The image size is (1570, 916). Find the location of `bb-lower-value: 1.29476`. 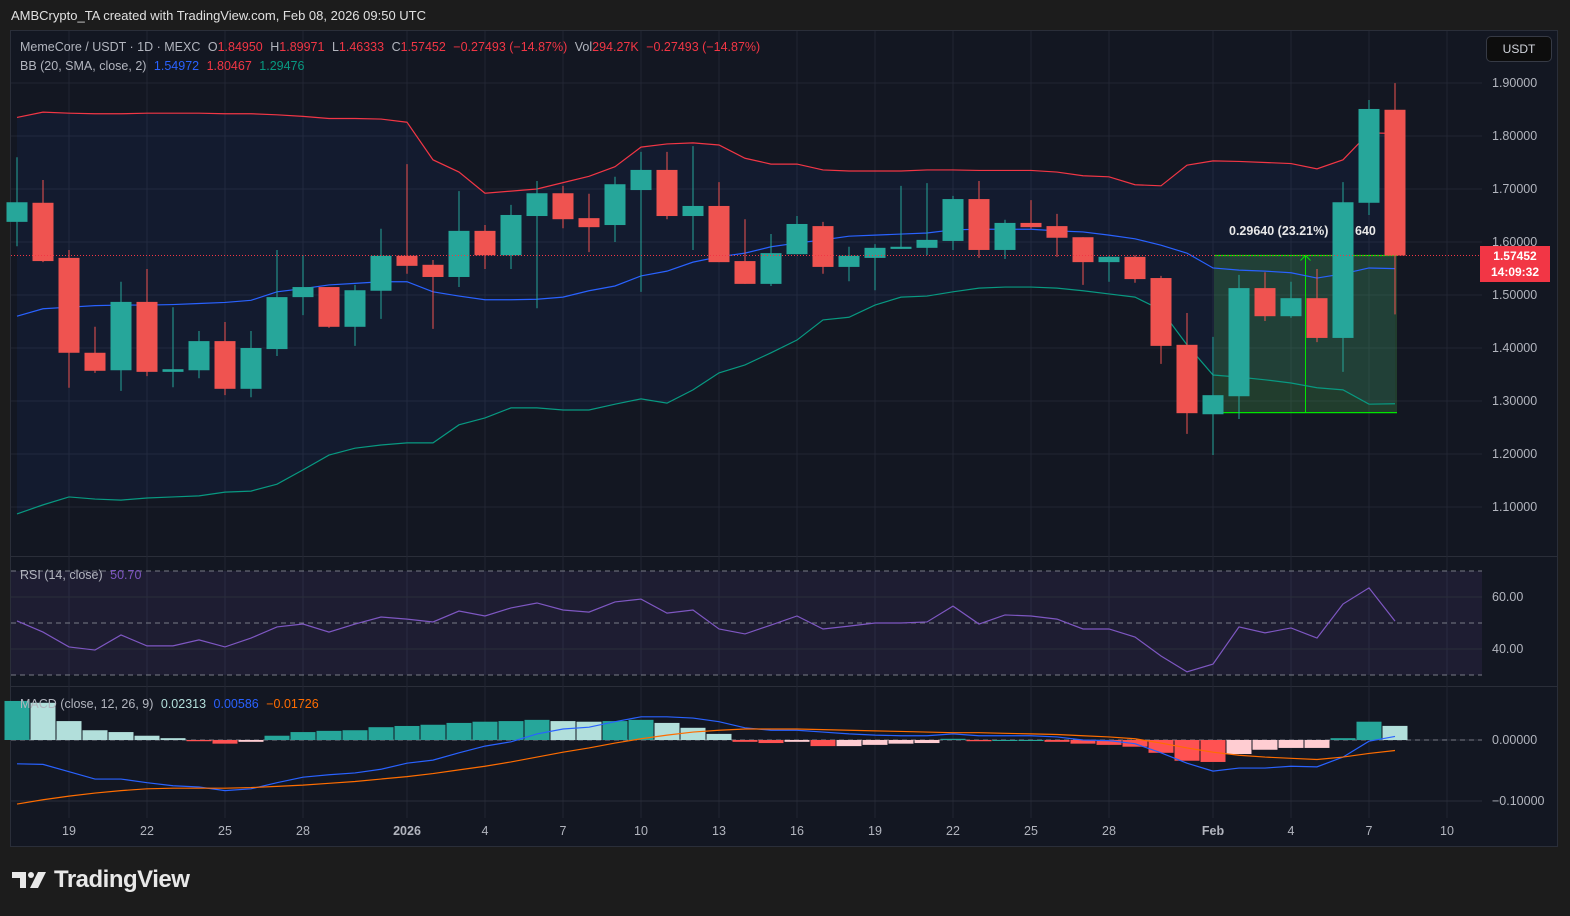

bb-lower-value: 1.29476 is located at coordinates (282, 66).